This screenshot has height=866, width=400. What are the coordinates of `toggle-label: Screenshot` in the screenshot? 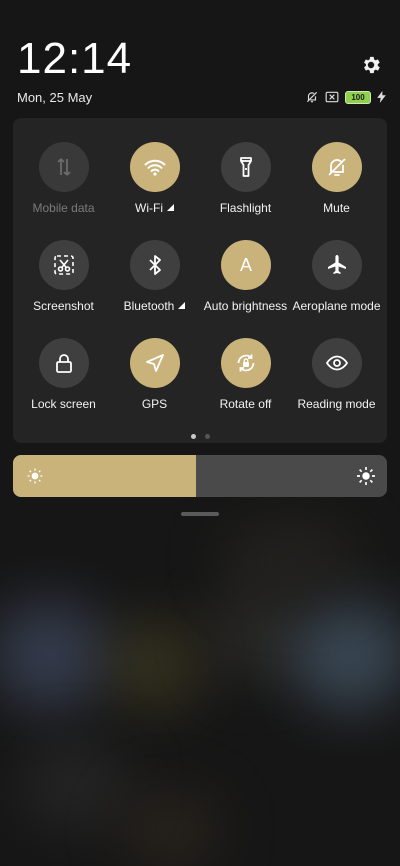 It's located at (63, 306).